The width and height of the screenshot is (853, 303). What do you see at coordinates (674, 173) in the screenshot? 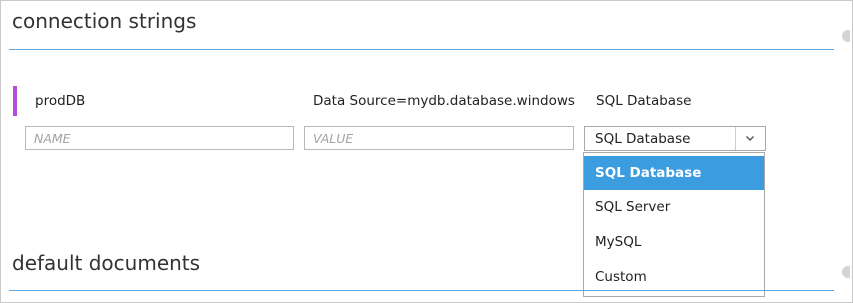
I see `option-sql-database: SQL Database` at bounding box center [674, 173].